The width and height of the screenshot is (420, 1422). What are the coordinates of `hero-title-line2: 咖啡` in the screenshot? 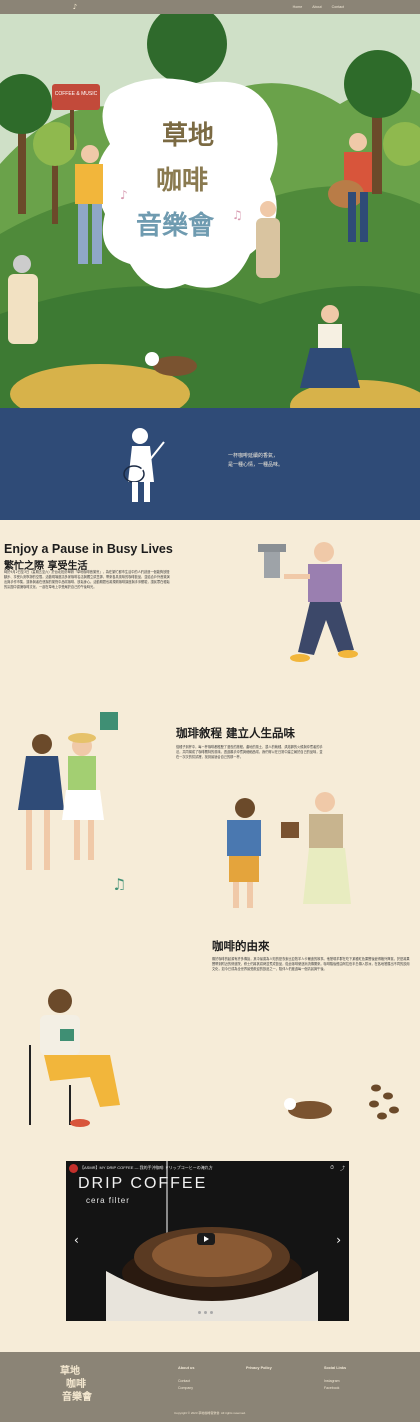 It's located at (182, 181).